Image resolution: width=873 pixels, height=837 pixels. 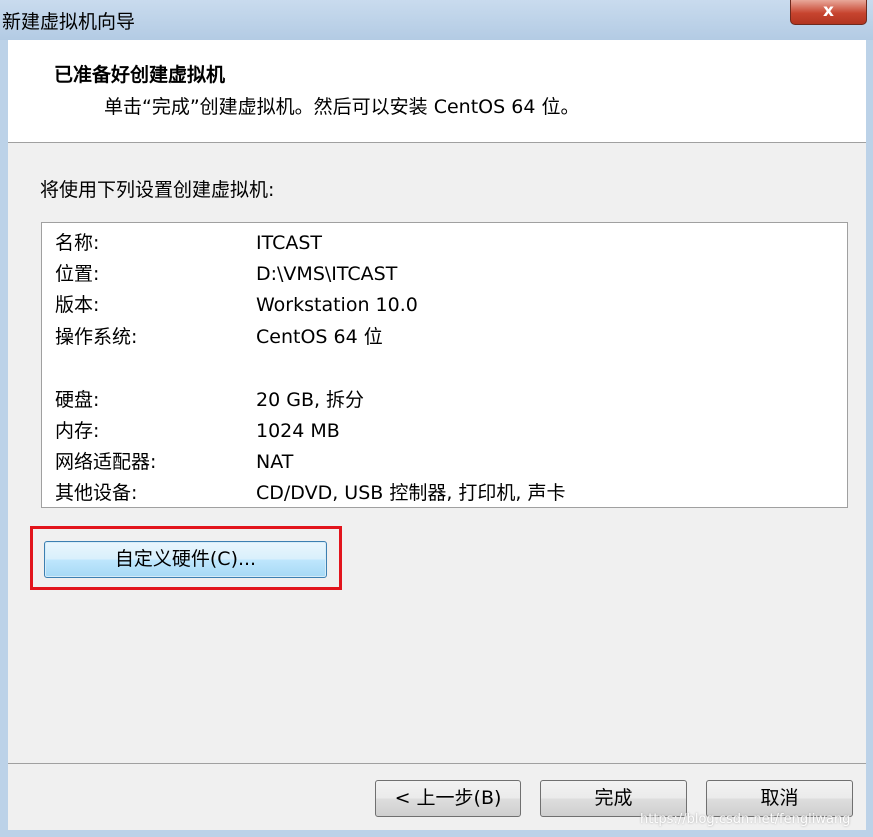 What do you see at coordinates (745, 819) in the screenshot?
I see `watermark-text: https://blog.csdn.net/fengliwang` at bounding box center [745, 819].